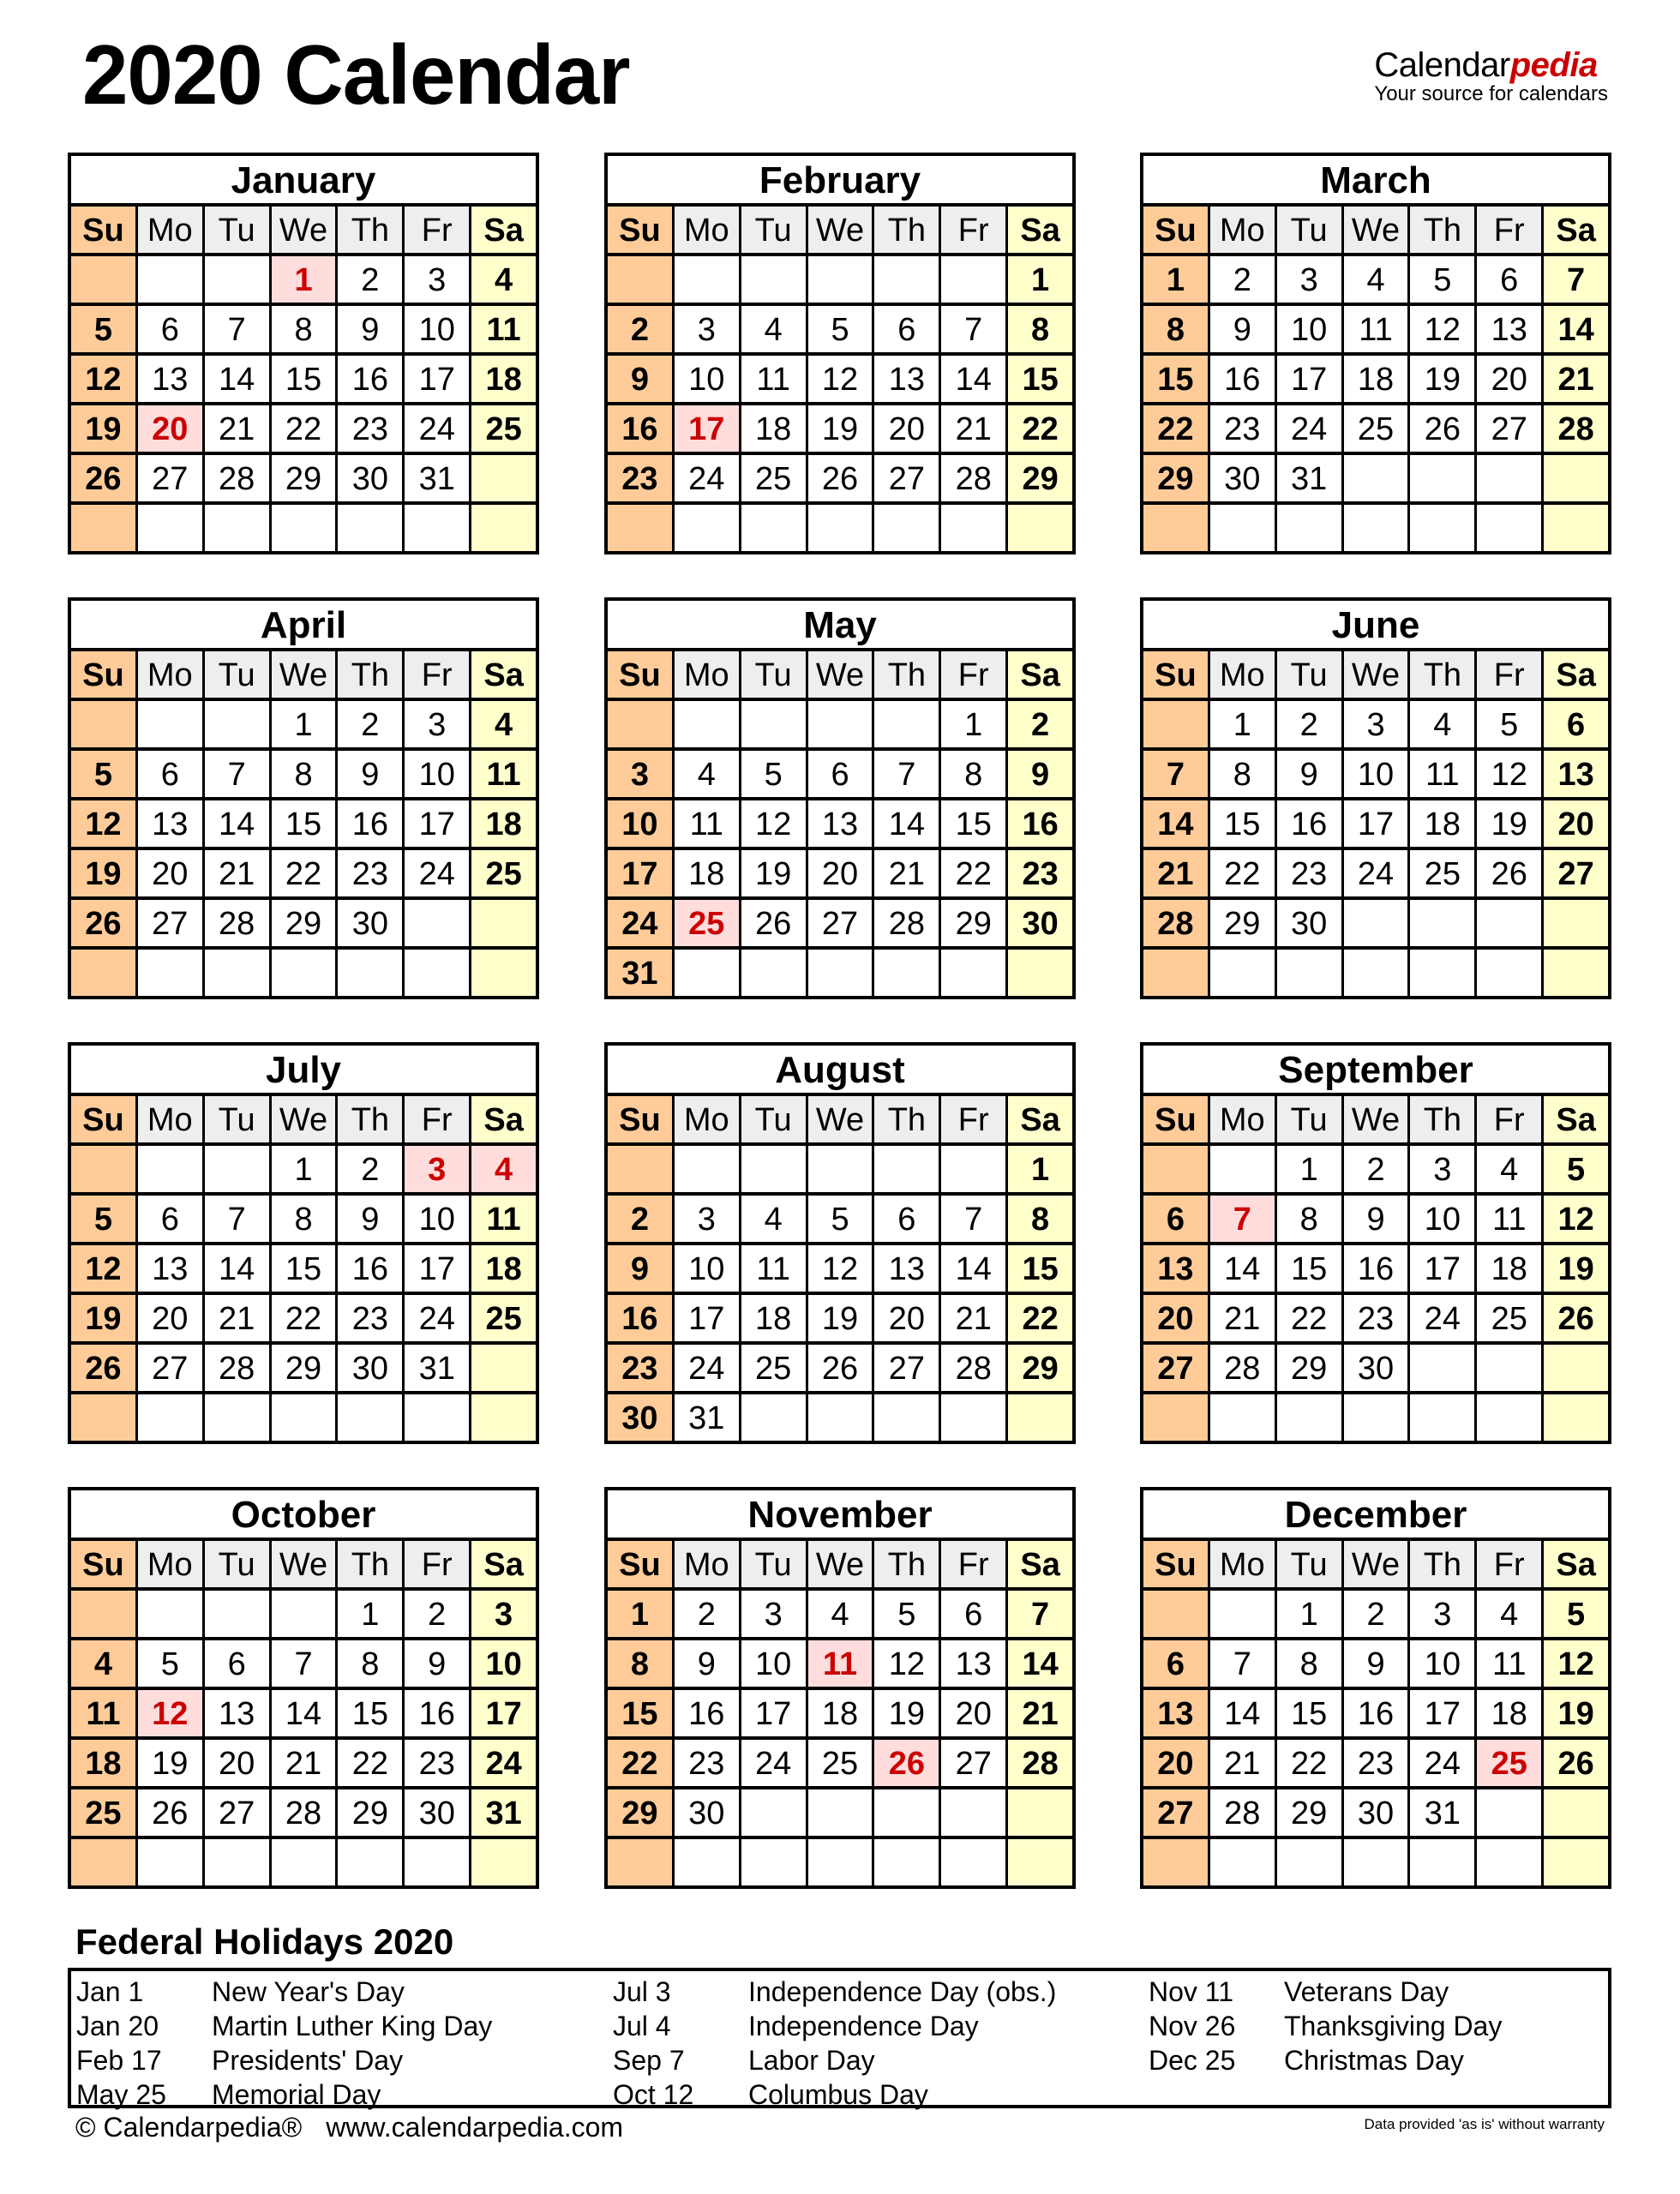  What do you see at coordinates (1040, 1268) in the screenshot?
I see `day-cell: 15` at bounding box center [1040, 1268].